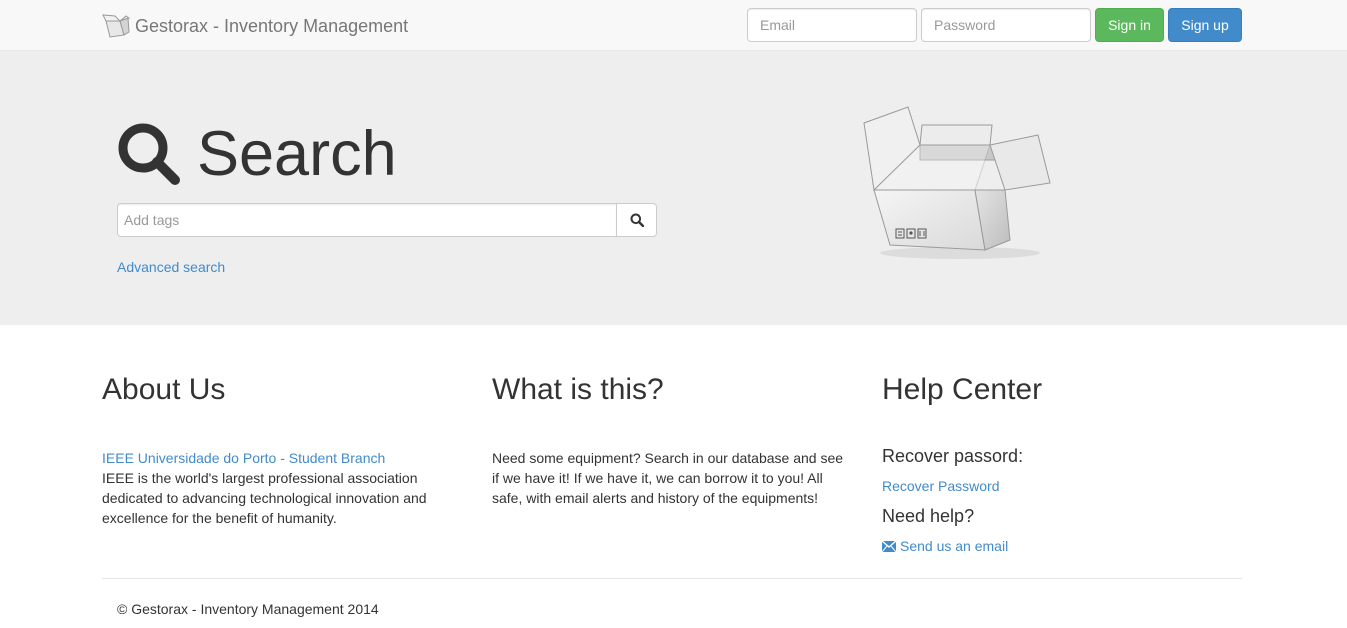 This screenshot has height=628, width=1347. What do you see at coordinates (1006, 25) in the screenshot?
I see `password-field` at bounding box center [1006, 25].